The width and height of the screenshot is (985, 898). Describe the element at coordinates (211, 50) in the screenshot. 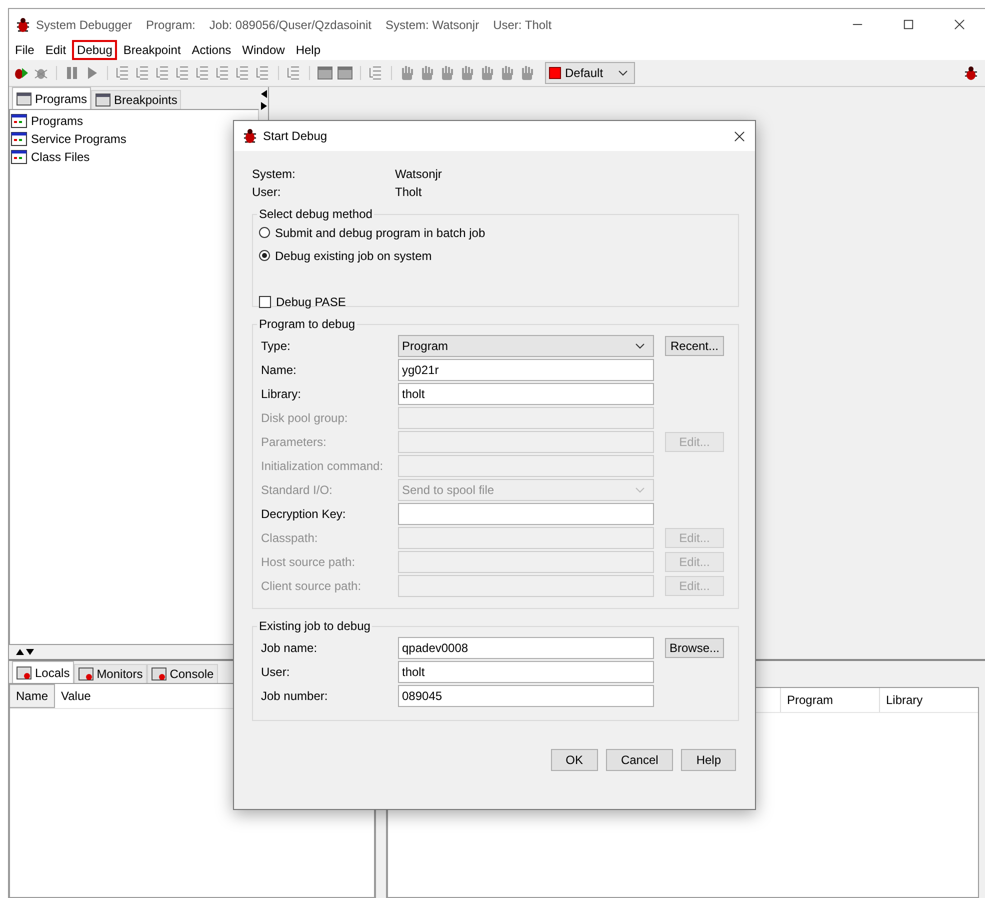

I see `menu-item: Actions` at that location.